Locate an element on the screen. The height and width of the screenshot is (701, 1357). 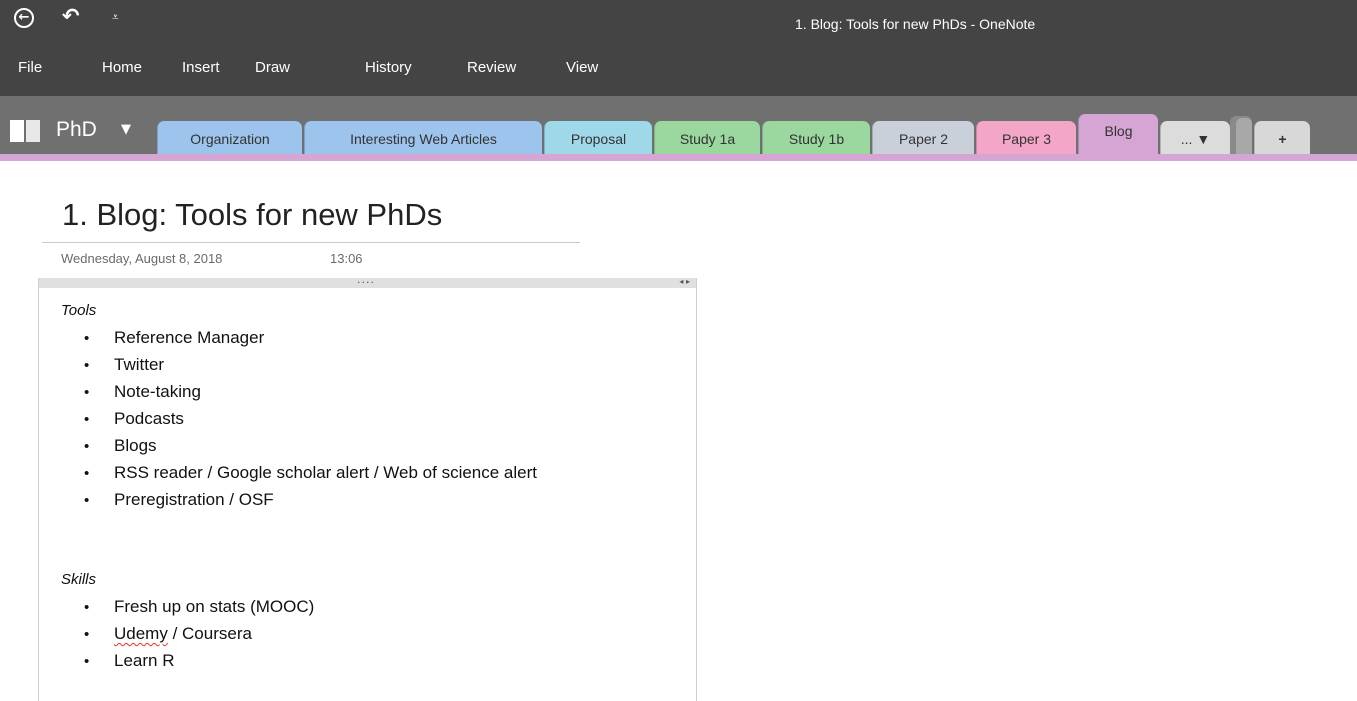
section-tab-study-1b: Study 1b is located at coordinates (816, 137).